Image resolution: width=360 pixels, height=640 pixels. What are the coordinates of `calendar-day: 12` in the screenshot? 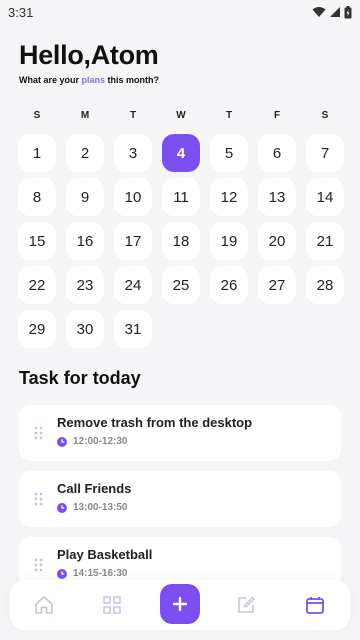 It's located at (229, 197).